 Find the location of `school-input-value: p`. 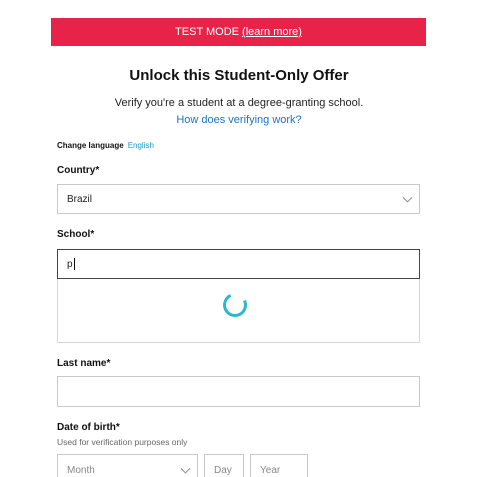

school-input-value: p is located at coordinates (70, 264).